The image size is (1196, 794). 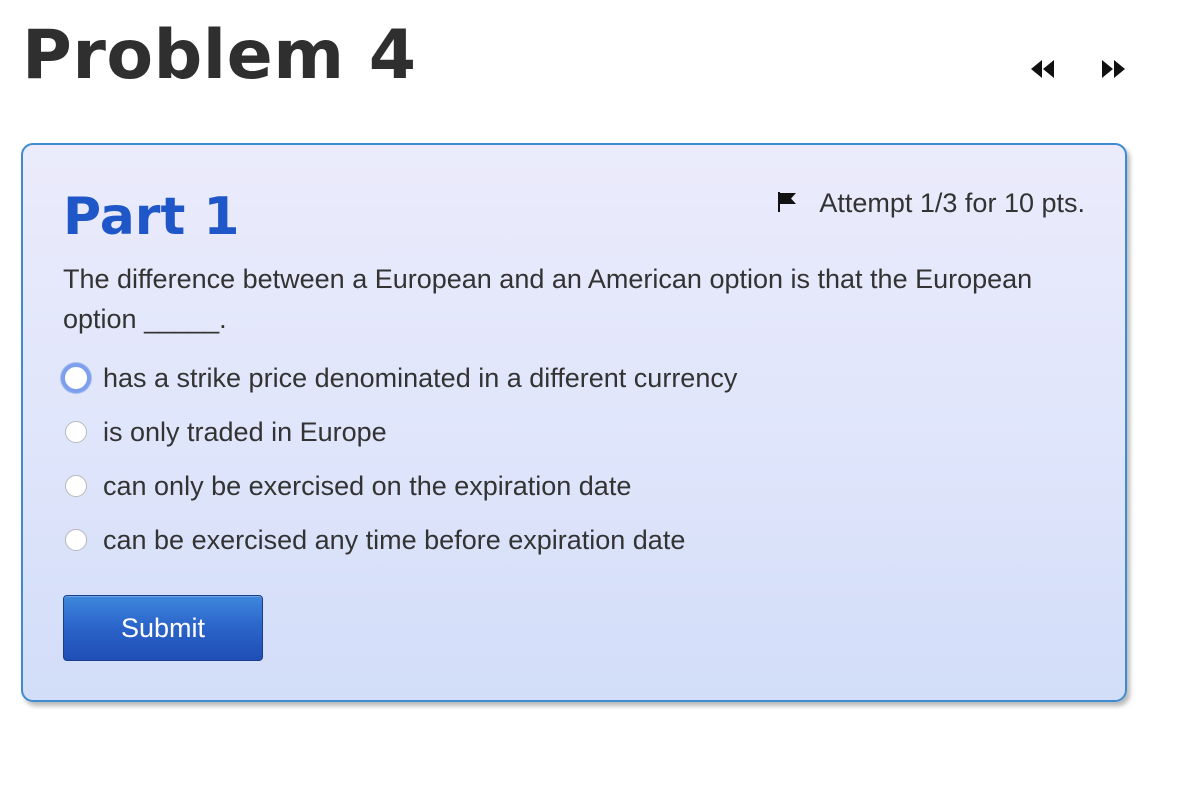 What do you see at coordinates (163, 628) in the screenshot?
I see `submit-button: Submit` at bounding box center [163, 628].